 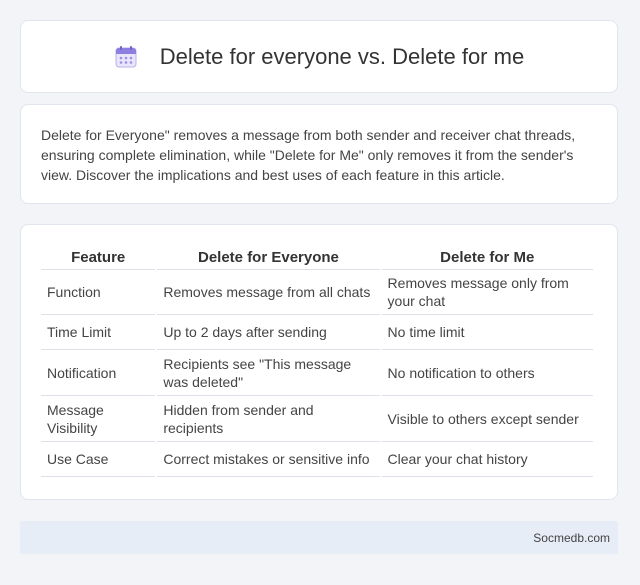 I want to click on title-row: Delete for everyone vs. Delete for me, so click(x=319, y=57).